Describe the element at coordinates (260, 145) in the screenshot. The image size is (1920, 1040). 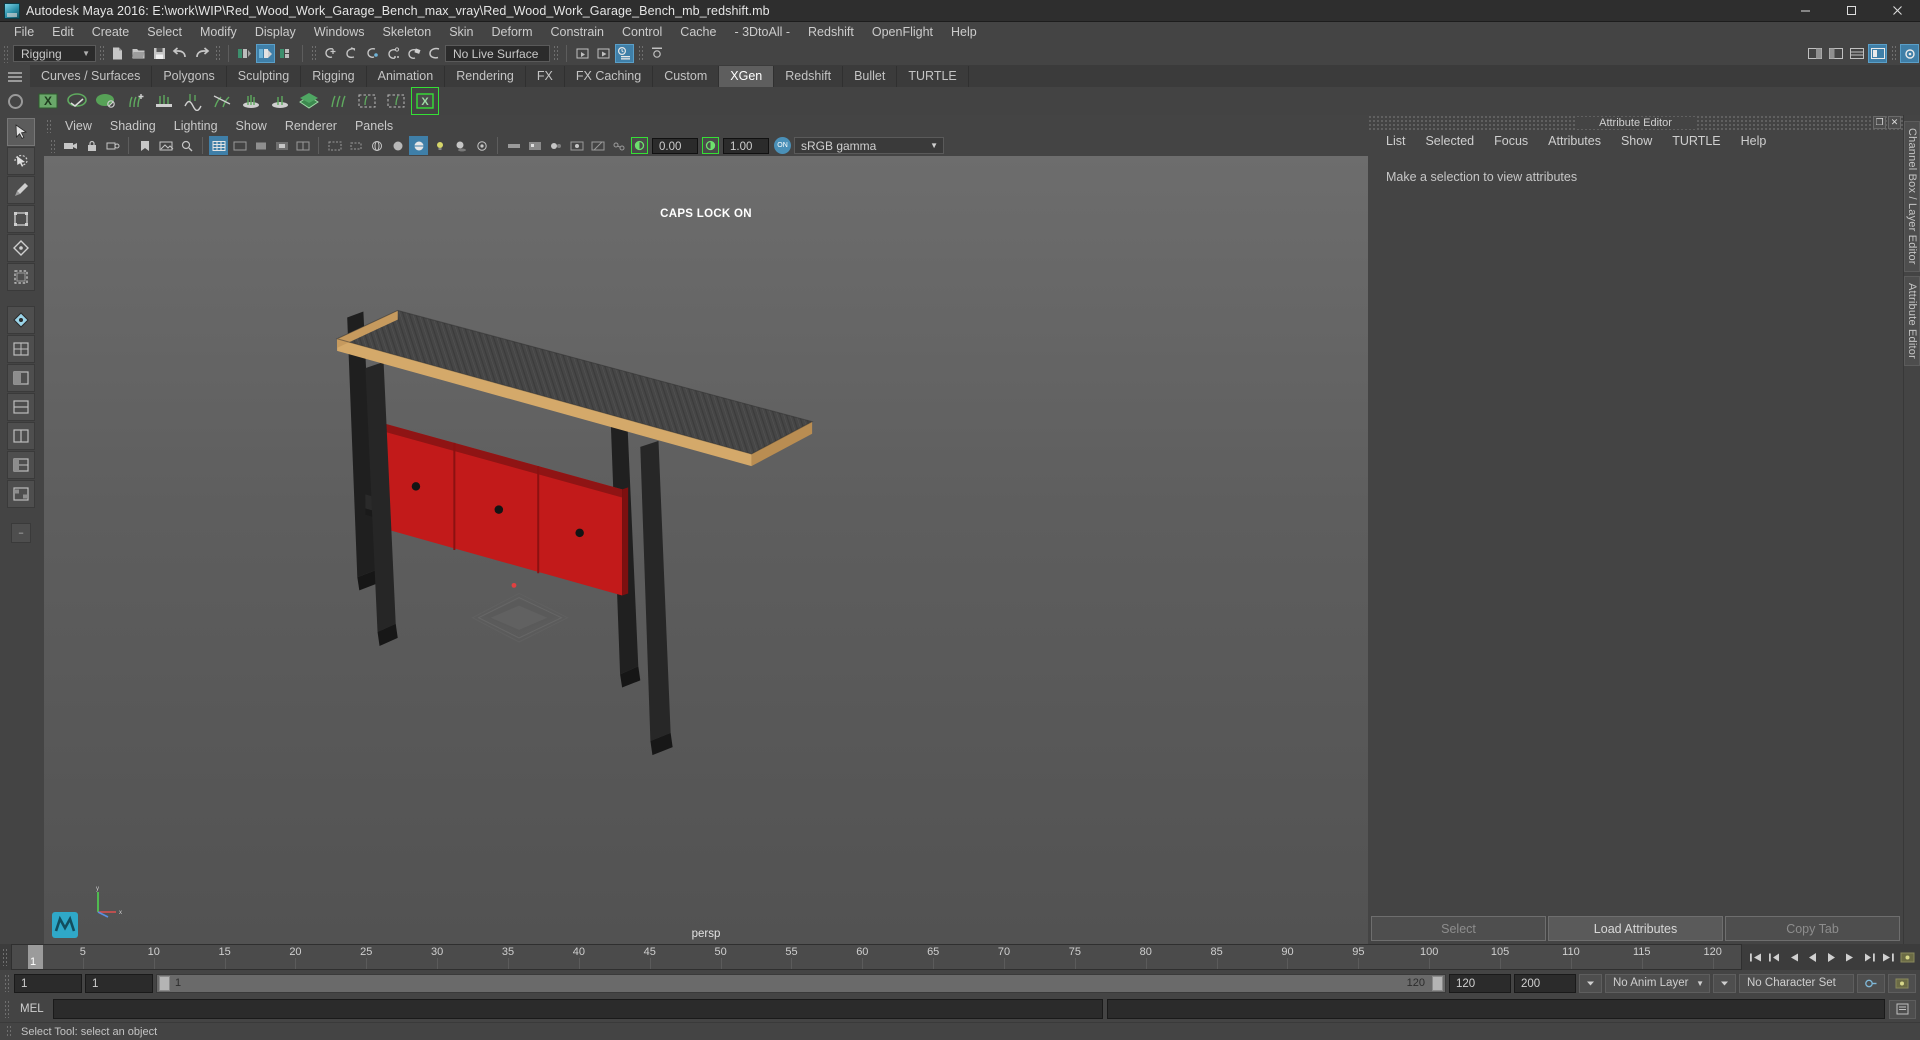
I see `resolution-gate-icon` at that location.